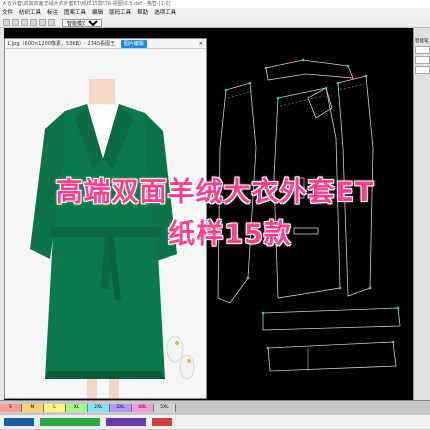 Image resolution: width=430 pixels, height=430 pixels. What do you see at coordinates (215, 23) in the screenshot?
I see `toolbar: 智能模式(F9)` at bounding box center [215, 23].